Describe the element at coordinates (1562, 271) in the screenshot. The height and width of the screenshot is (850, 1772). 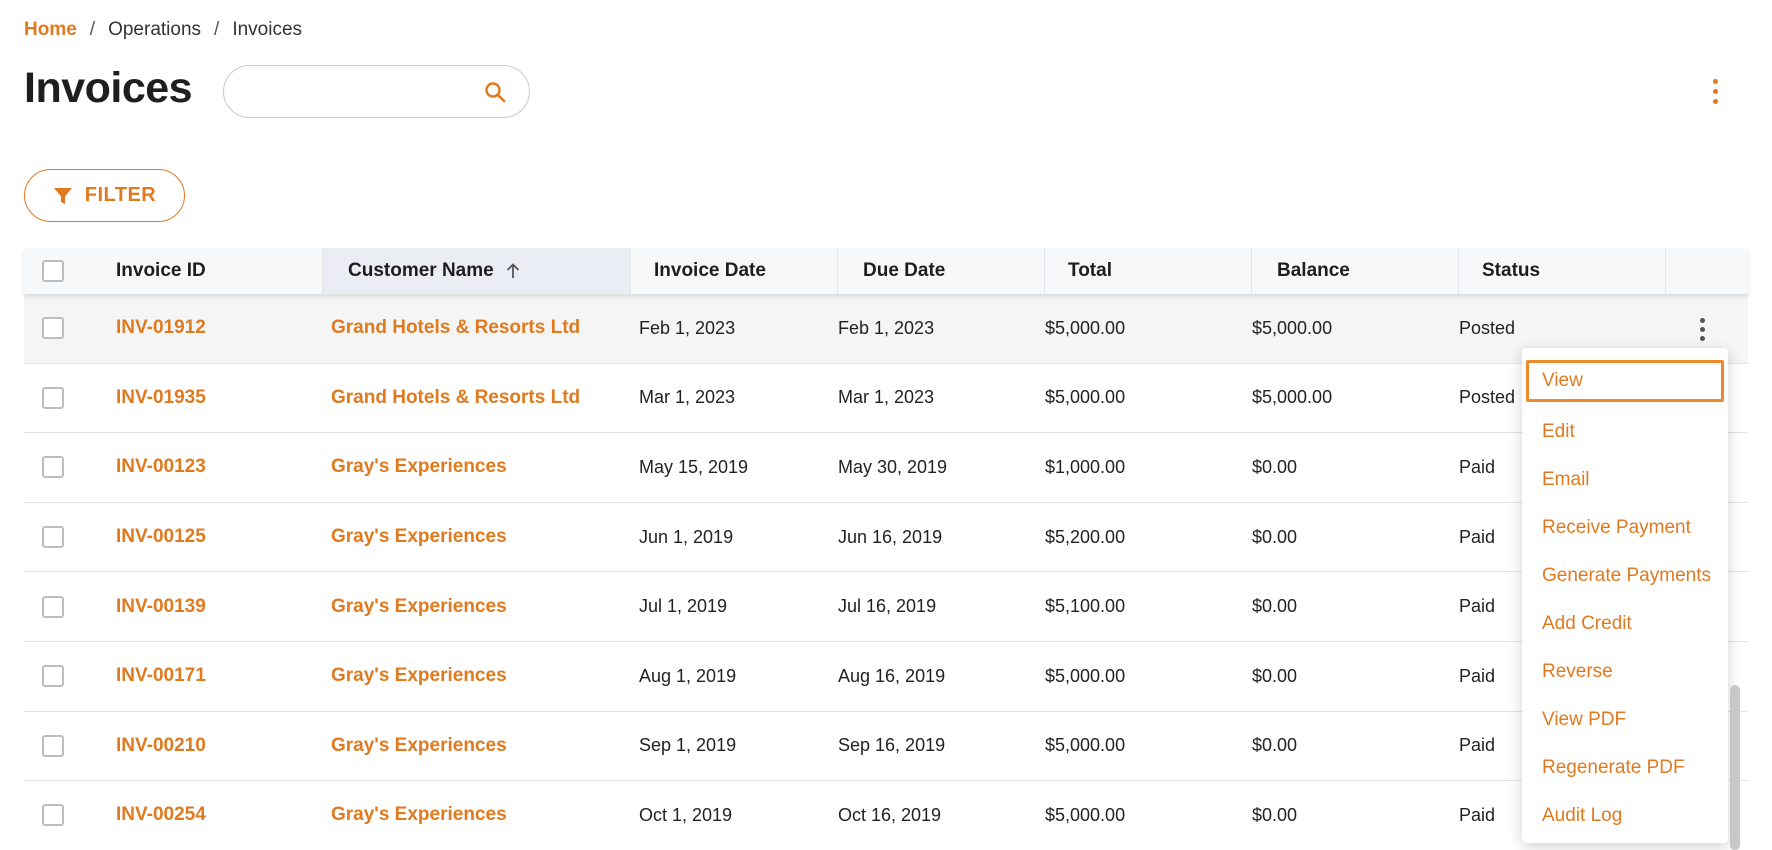
I see `header-status: Status` at that location.